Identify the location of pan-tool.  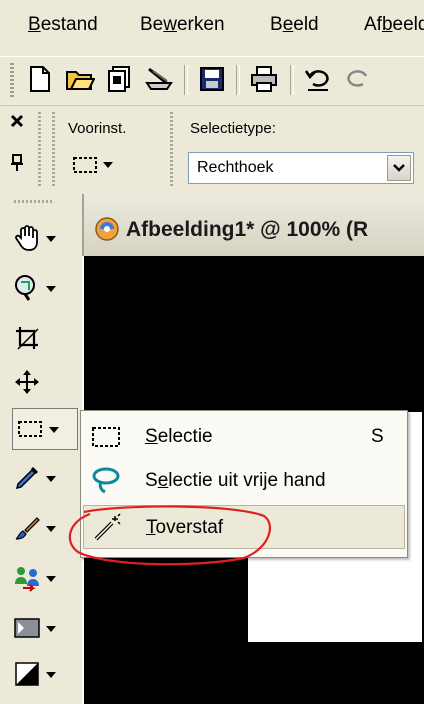
(43, 238).